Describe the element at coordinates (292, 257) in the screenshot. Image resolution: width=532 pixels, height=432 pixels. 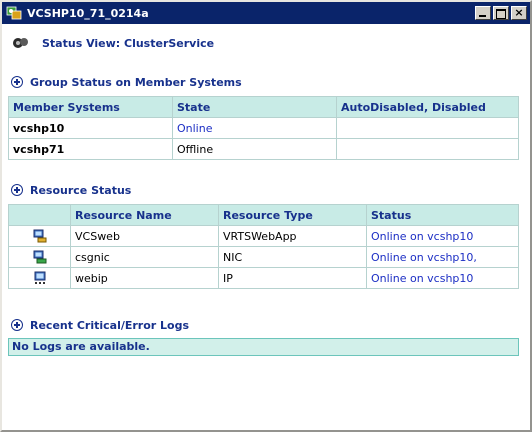
I see `resource-type: NIC` at that location.